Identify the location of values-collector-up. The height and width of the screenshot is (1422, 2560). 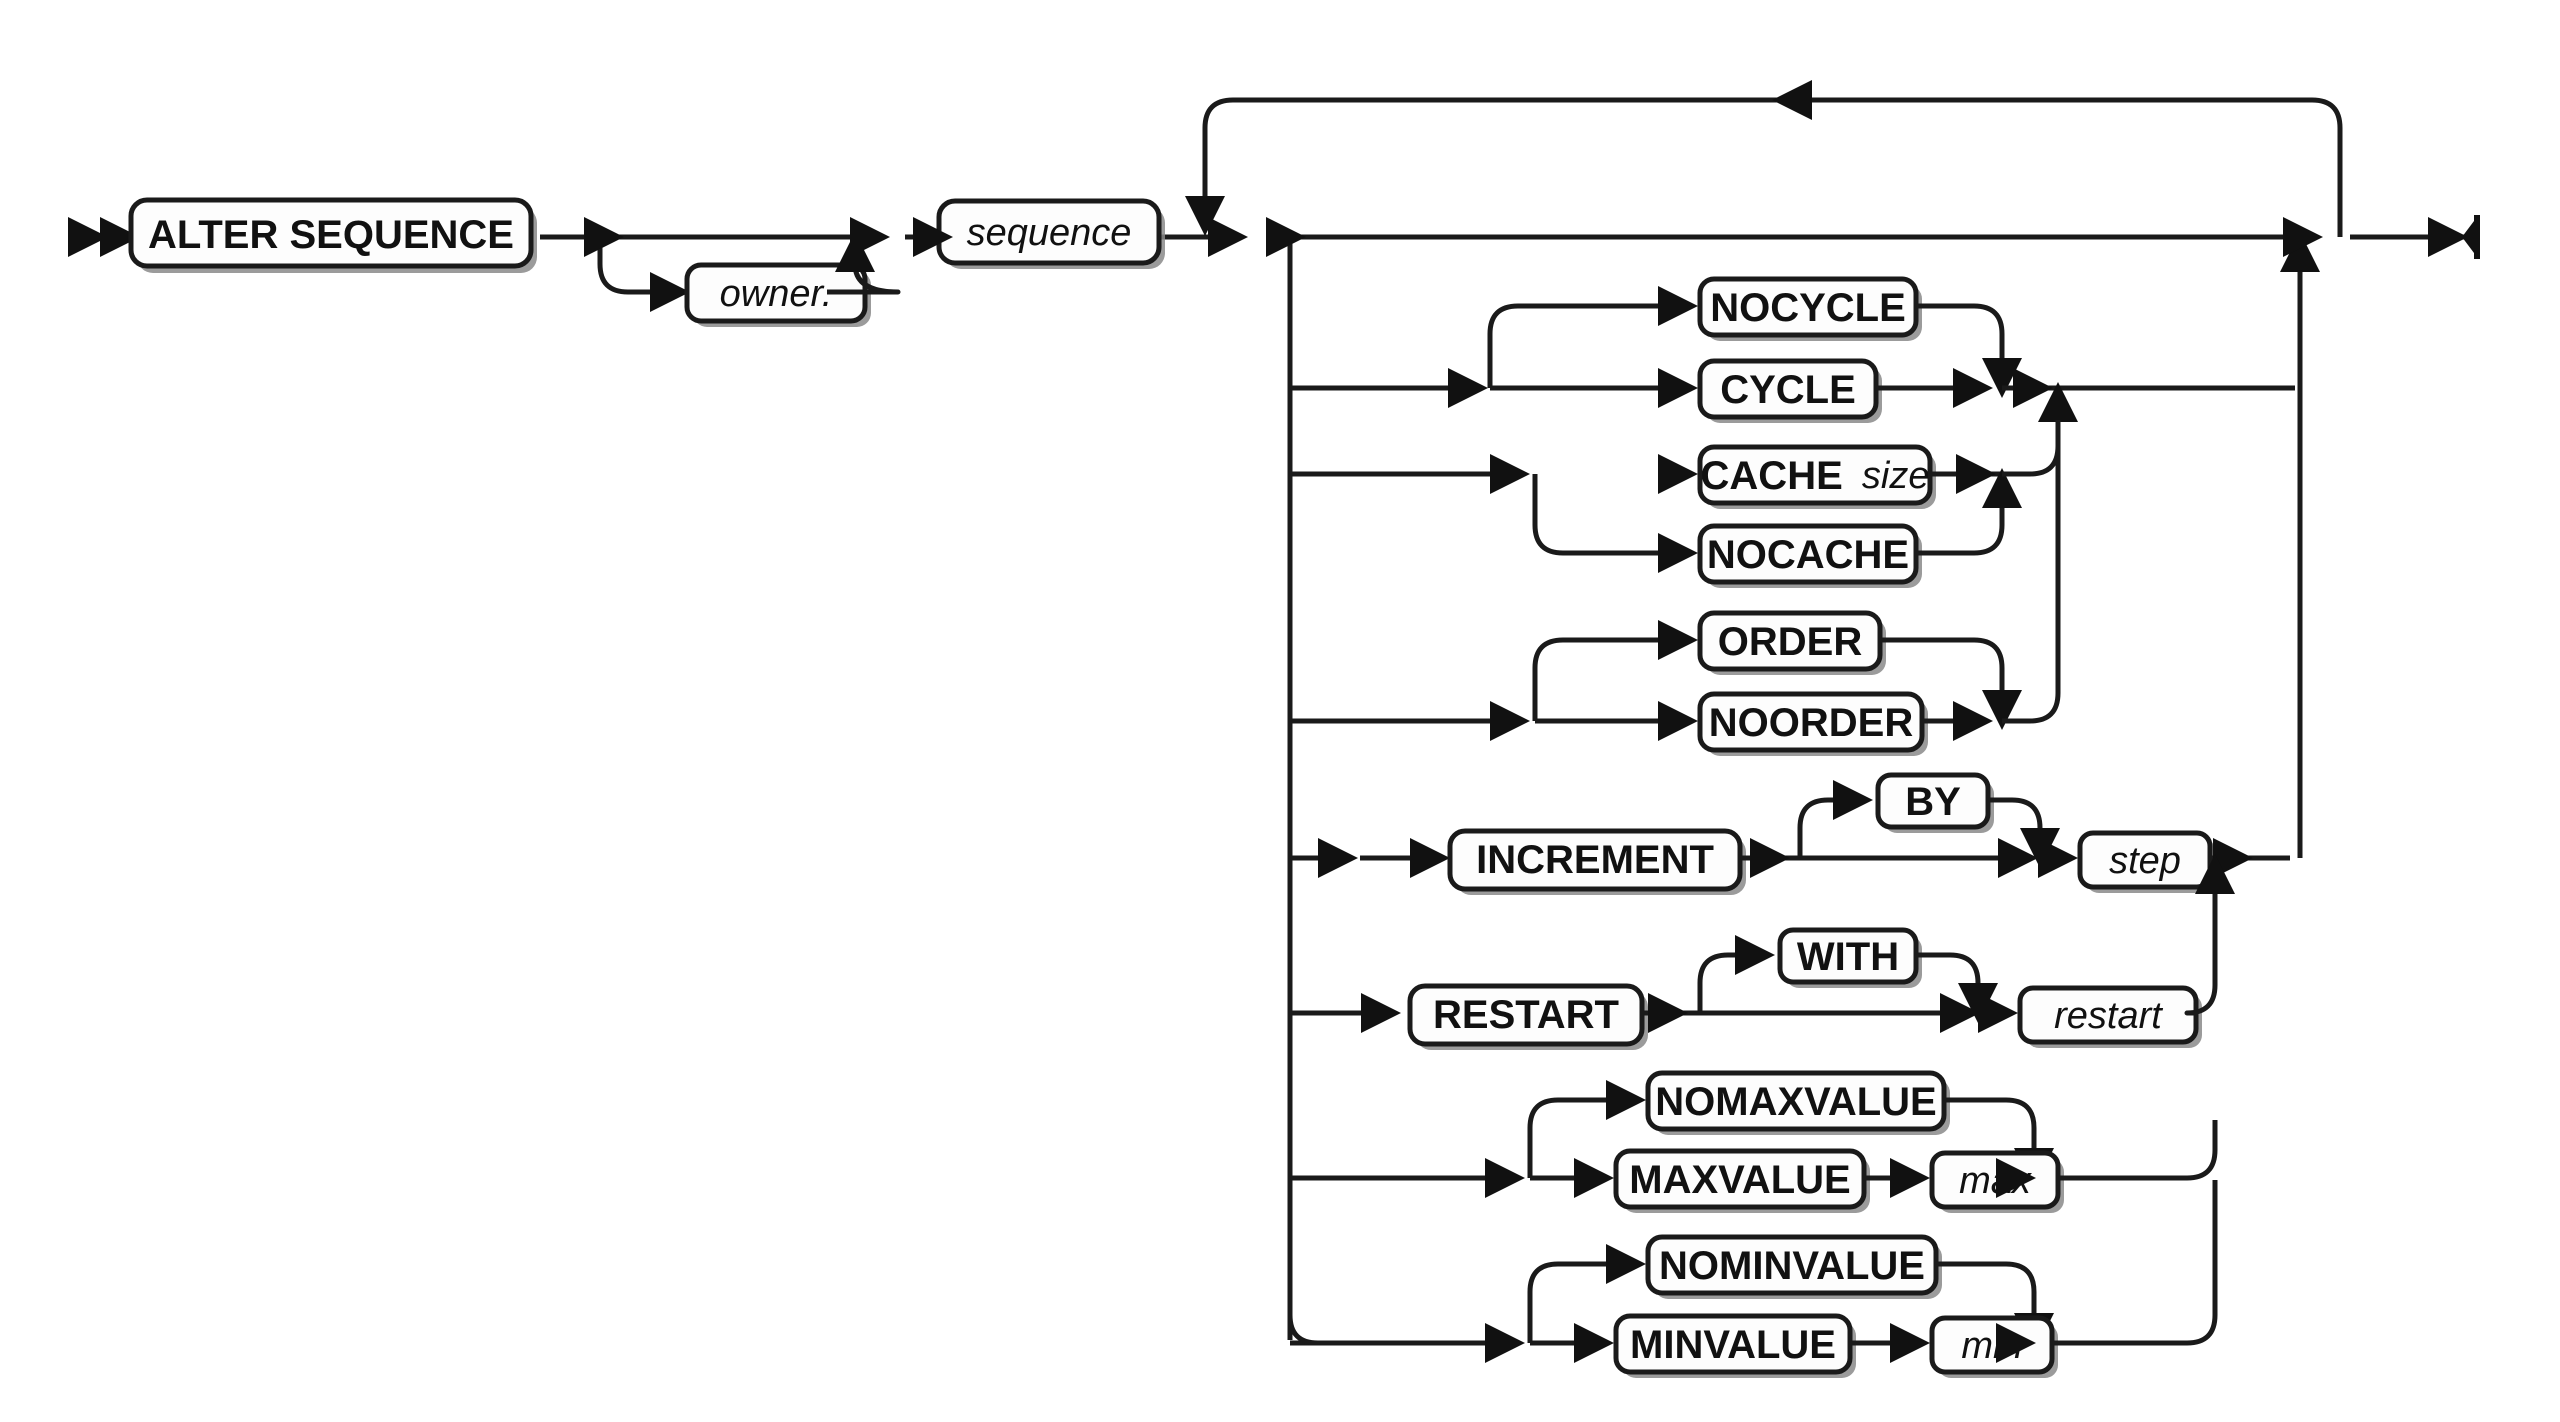
(2301, 539).